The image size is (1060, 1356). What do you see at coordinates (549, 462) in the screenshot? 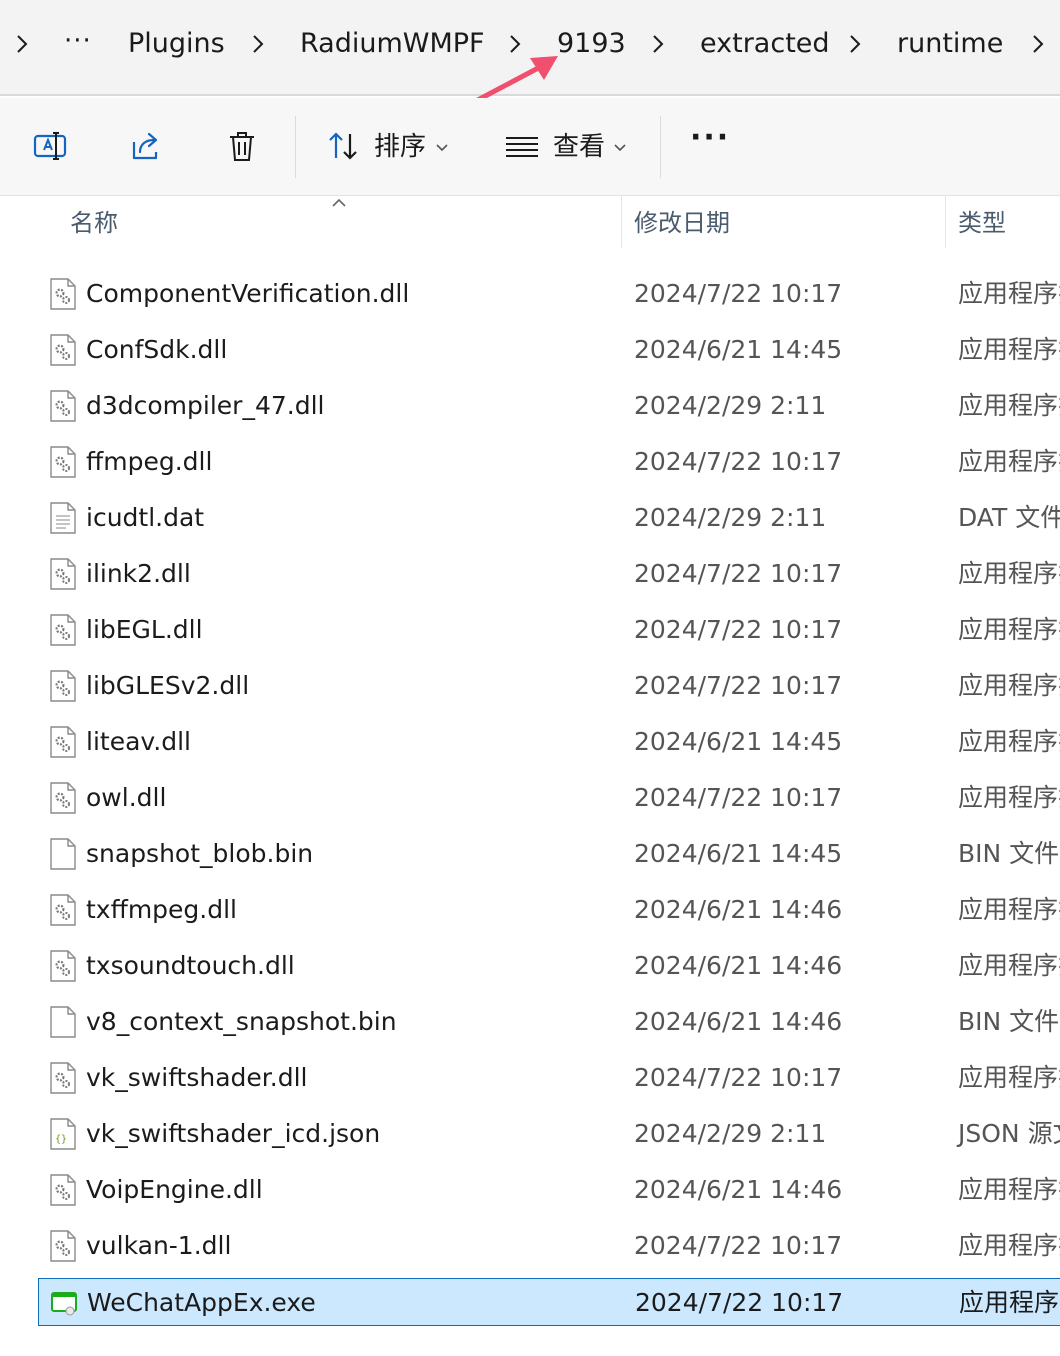
I see `file-row: ffmpeg.dll 2024/7/22 10:17 应用程序扩展` at bounding box center [549, 462].